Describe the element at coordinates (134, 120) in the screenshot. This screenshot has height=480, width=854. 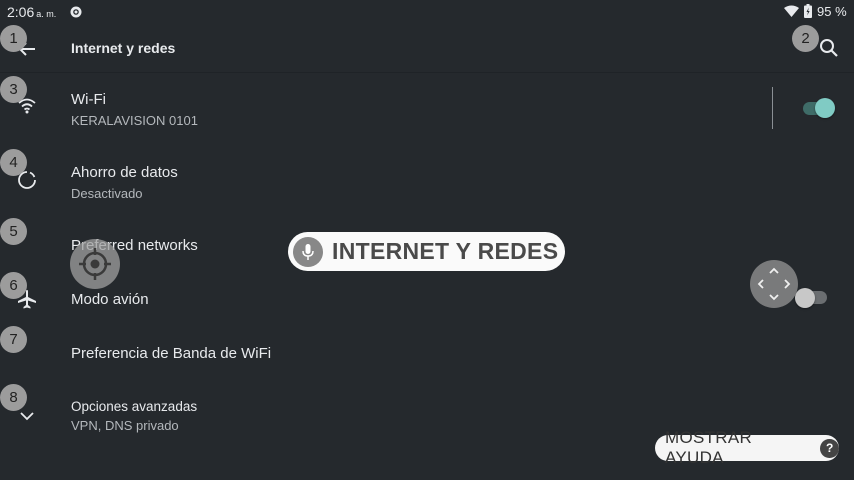
I see `row-subtitle-wifi: KERALAVISION 0101` at that location.